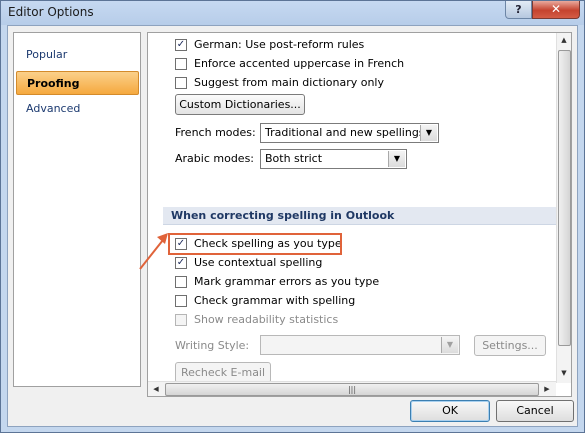  I want to click on nav-item-advanced: Advanced, so click(77, 109).